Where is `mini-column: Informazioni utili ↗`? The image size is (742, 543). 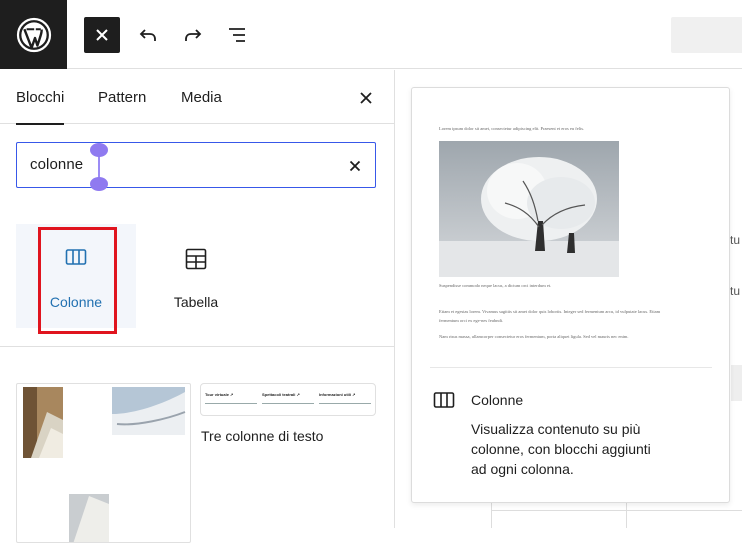
mini-column: Informazioni utili ↗ is located at coordinates (345, 398).